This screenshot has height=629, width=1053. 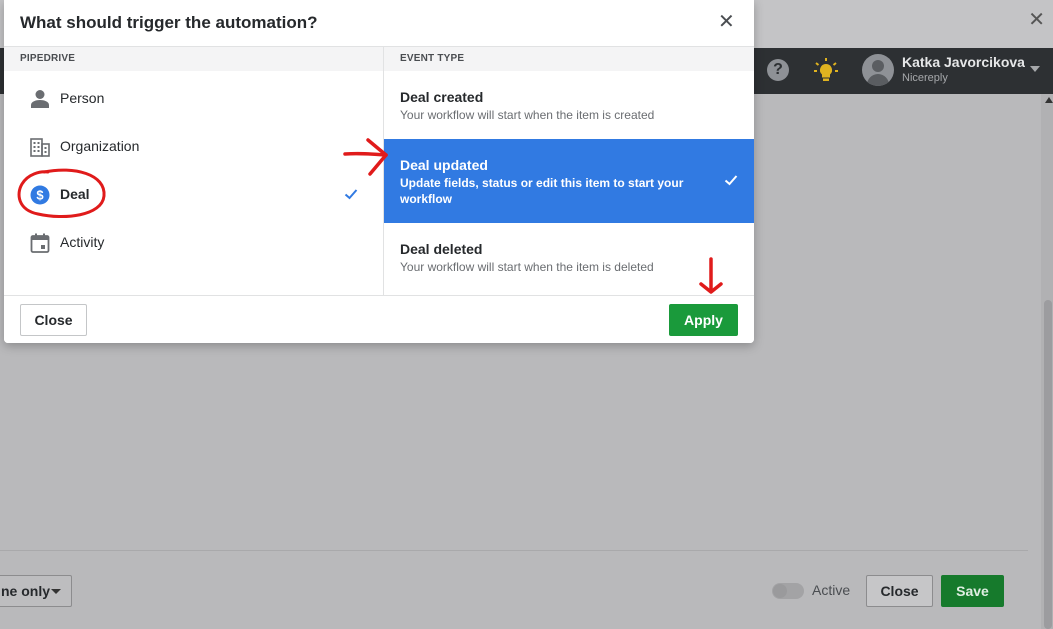 What do you see at coordinates (963, 62) in the screenshot?
I see `user-name: Katka Javorcikova` at bounding box center [963, 62].